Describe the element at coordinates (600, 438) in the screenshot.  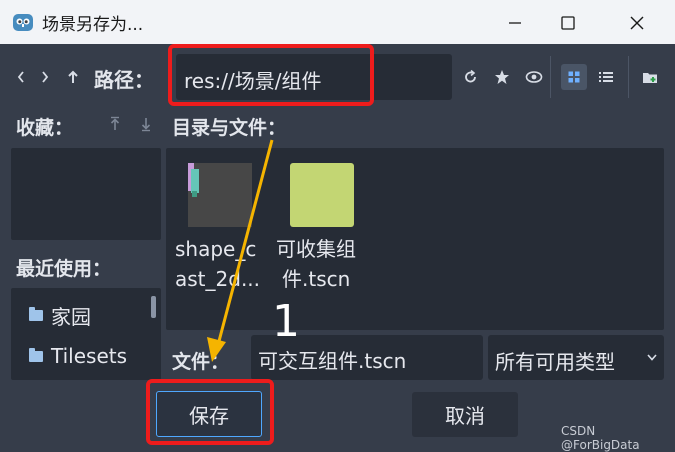
I see `watermark: CSDN @ForBigData` at that location.